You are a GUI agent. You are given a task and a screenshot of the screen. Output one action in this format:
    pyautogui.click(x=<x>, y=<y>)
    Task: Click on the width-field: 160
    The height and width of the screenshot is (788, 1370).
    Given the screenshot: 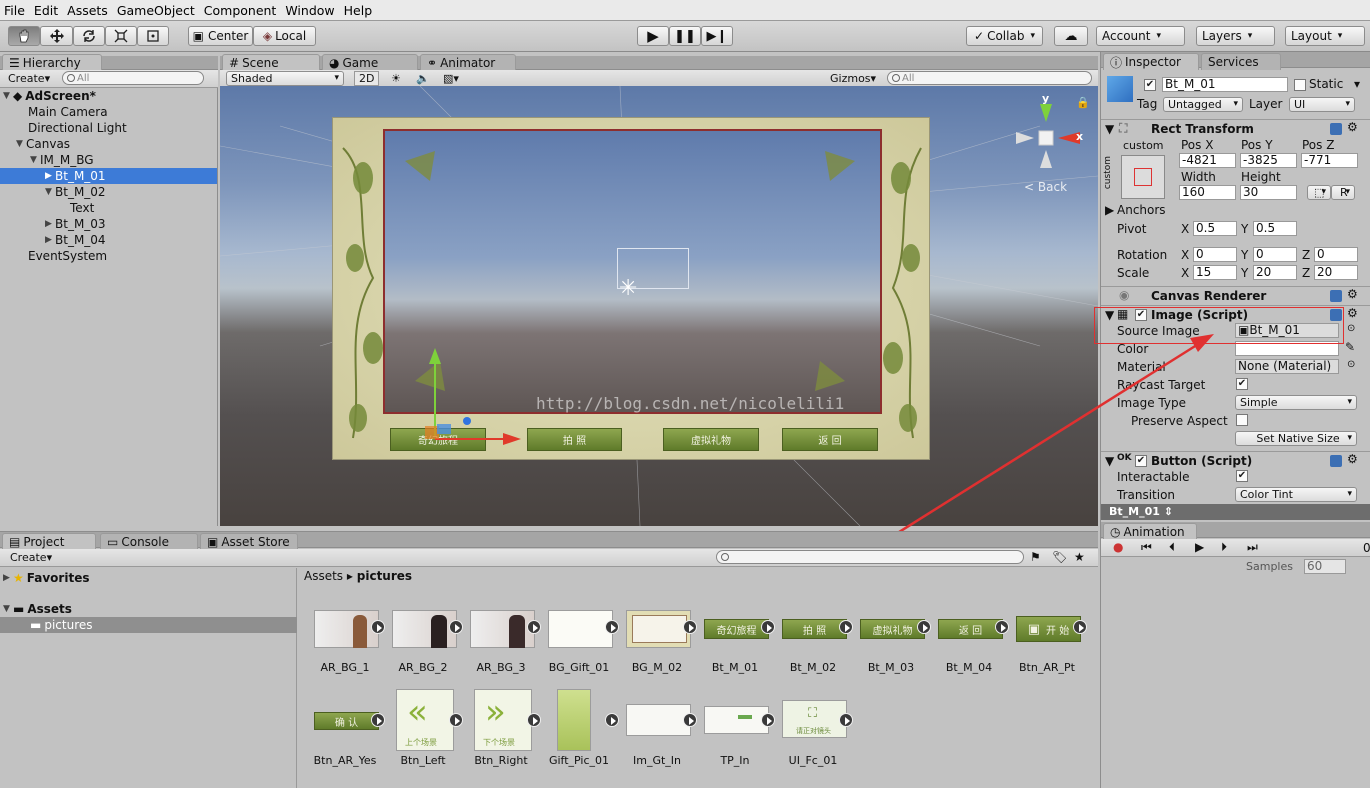 What is the action you would take?
    pyautogui.click(x=1207, y=192)
    